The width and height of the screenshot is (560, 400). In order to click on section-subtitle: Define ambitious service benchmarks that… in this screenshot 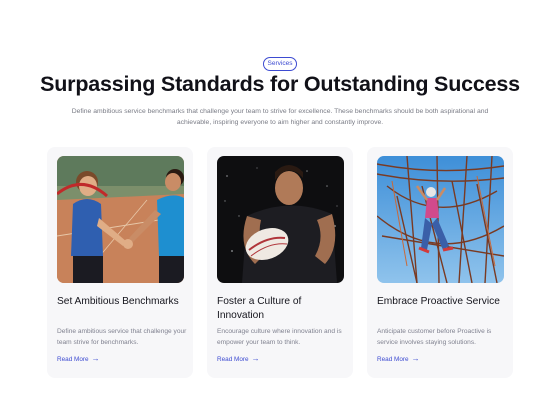, I will do `click(280, 117)`.